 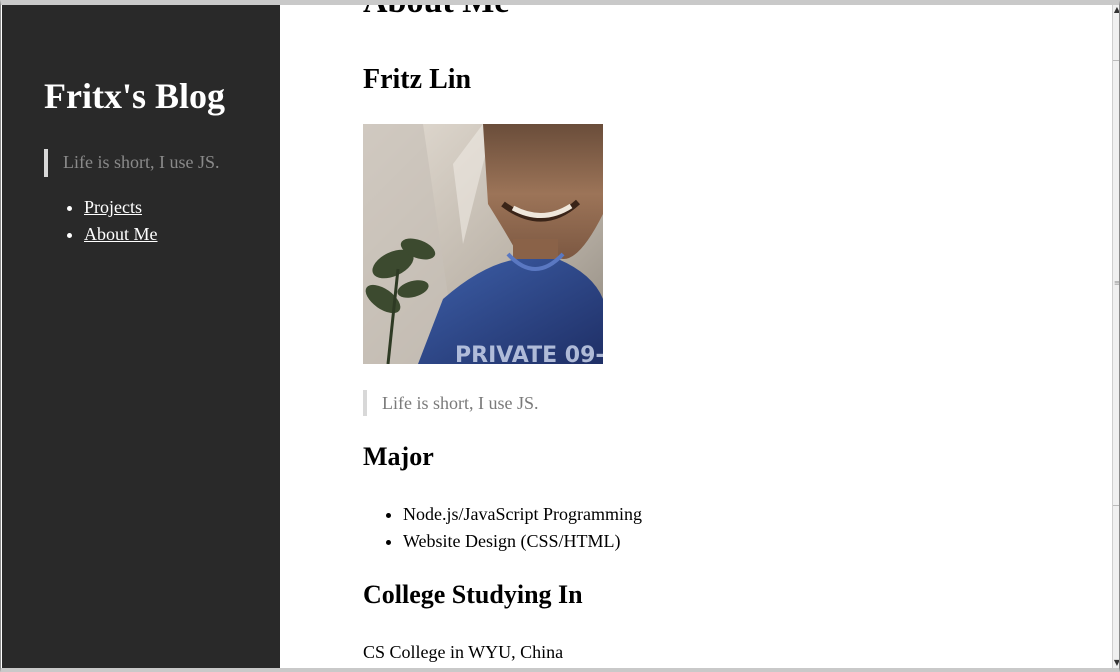 I want to click on shirt-print-text: PRIVATE 09-34, so click(x=529, y=353).